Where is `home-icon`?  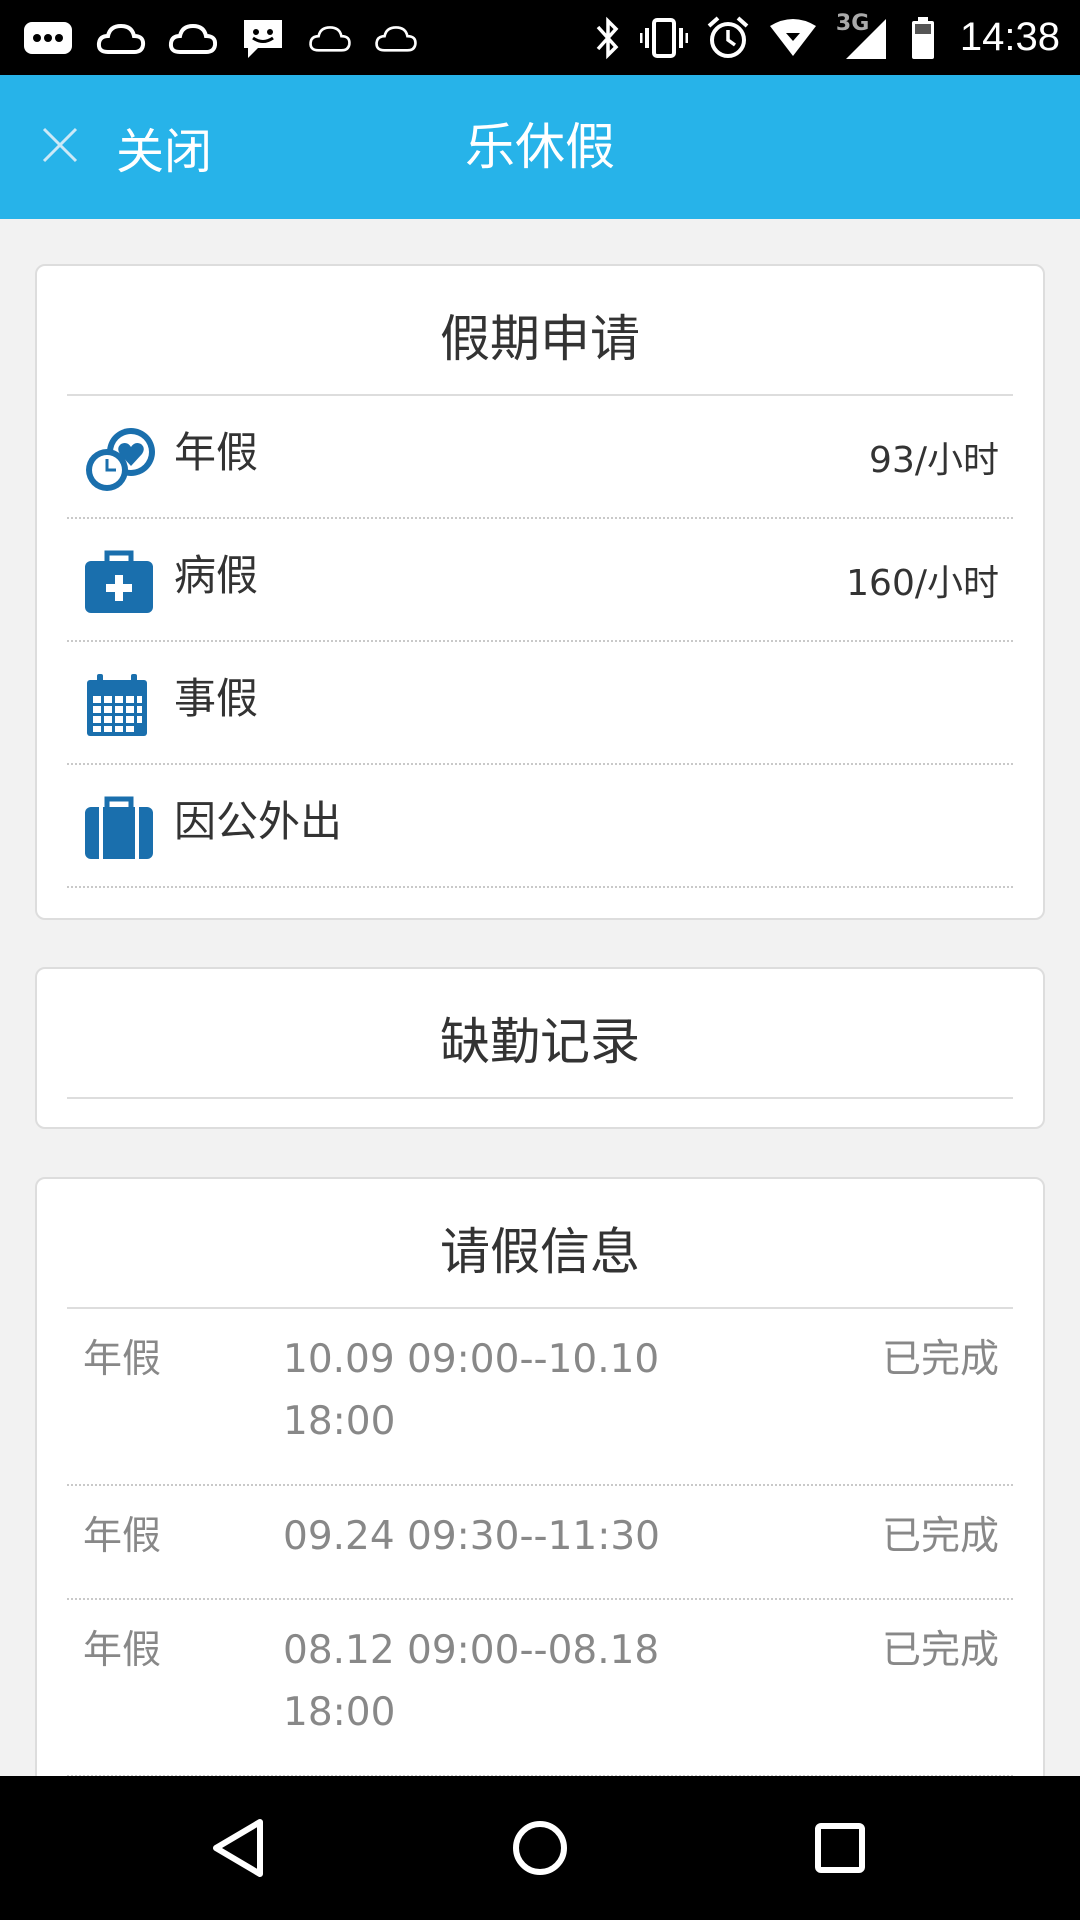 home-icon is located at coordinates (540, 1848).